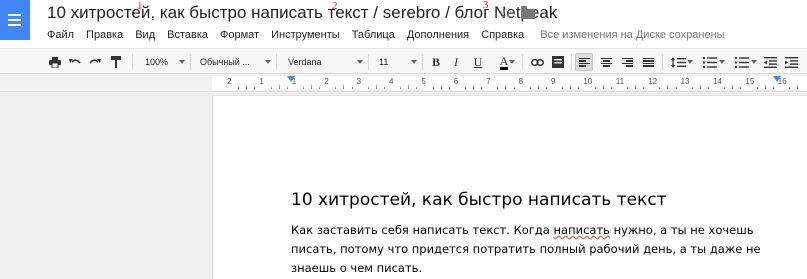  What do you see at coordinates (60, 35) in the screenshot?
I see `menu-file: Файл` at bounding box center [60, 35].